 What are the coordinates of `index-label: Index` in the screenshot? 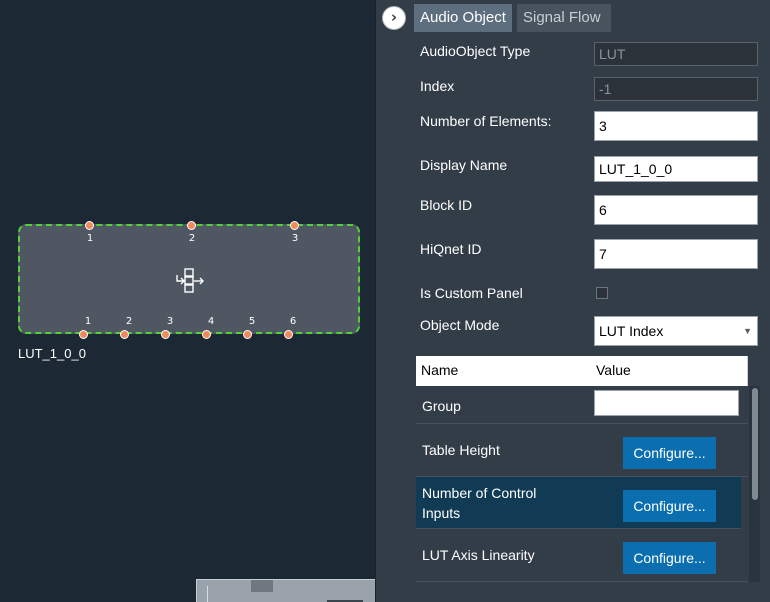 It's located at (437, 86).